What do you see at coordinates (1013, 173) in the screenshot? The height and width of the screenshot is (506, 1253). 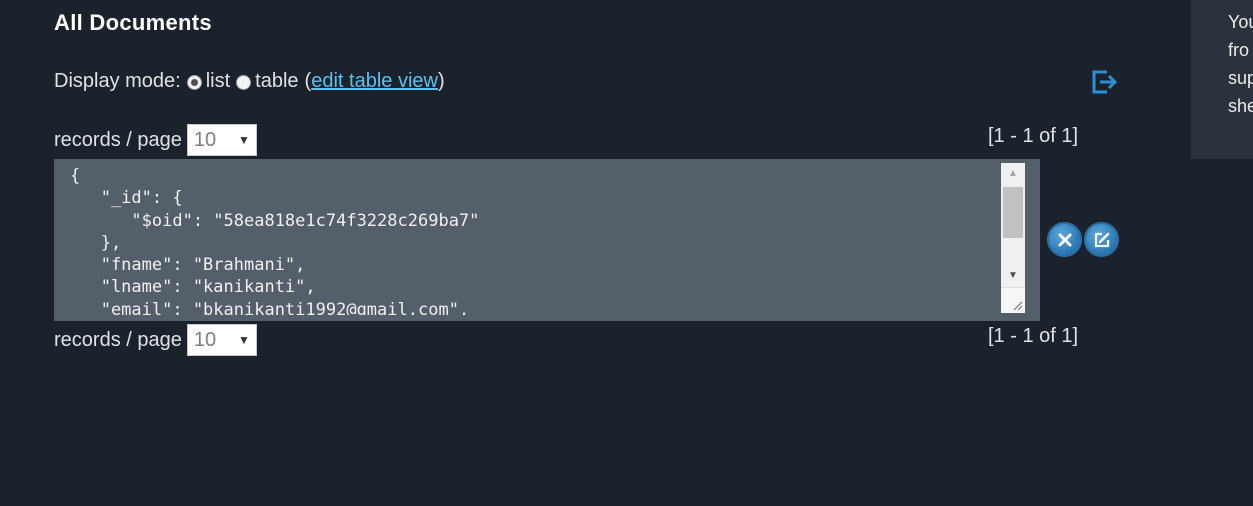 I see `scroll-up-icon: ▲` at bounding box center [1013, 173].